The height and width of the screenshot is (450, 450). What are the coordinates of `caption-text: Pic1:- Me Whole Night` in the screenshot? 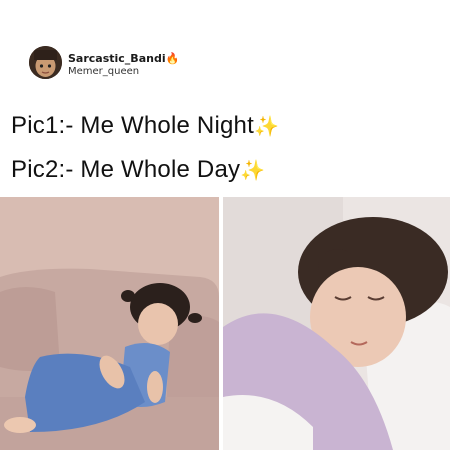 It's located at (132, 125).